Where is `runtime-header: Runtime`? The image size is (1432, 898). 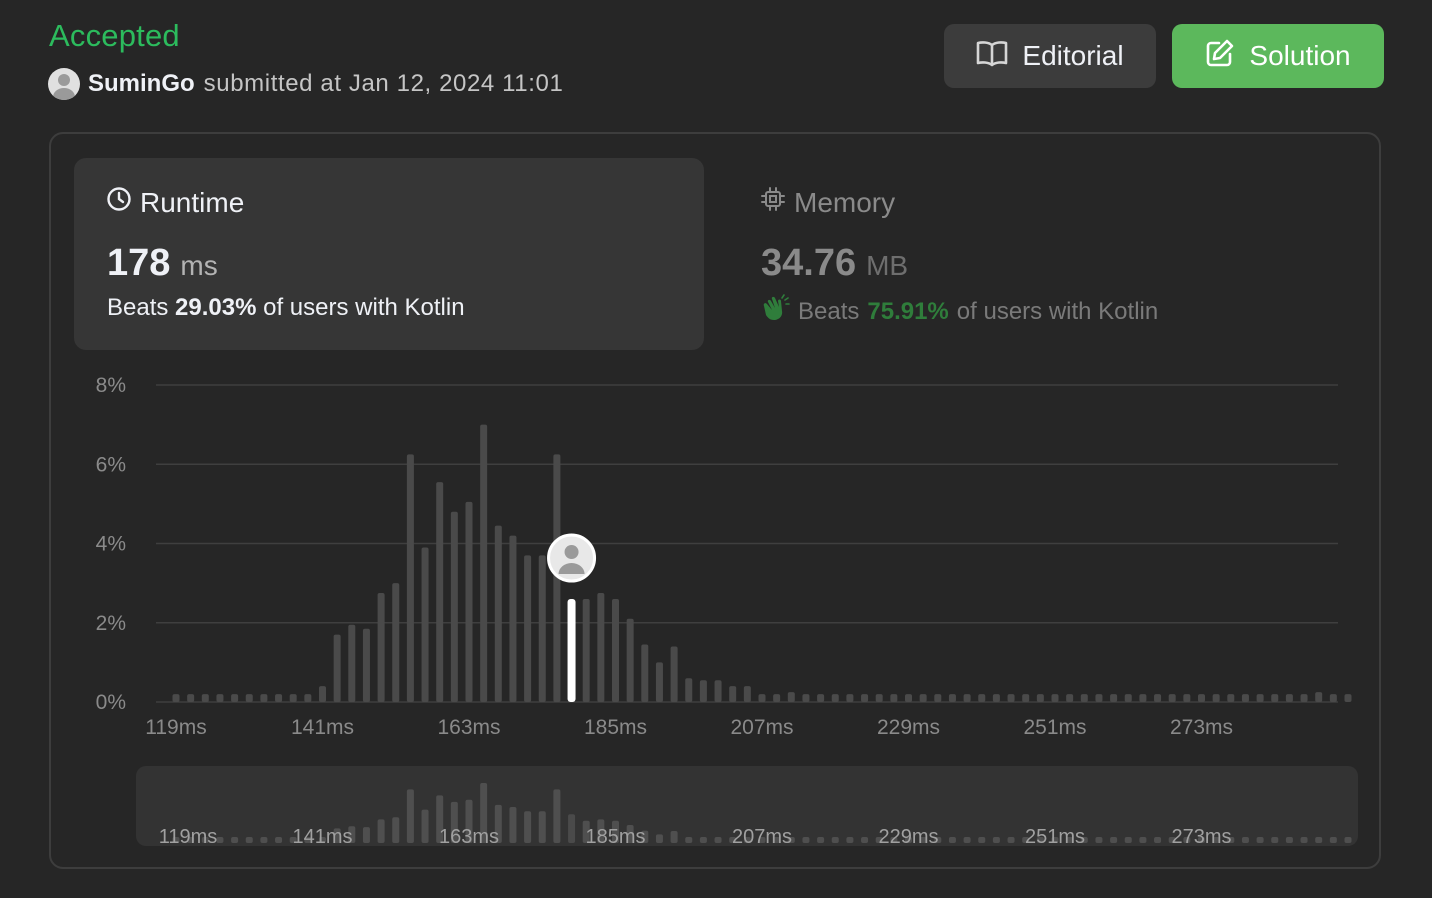 runtime-header: Runtime is located at coordinates (175, 202).